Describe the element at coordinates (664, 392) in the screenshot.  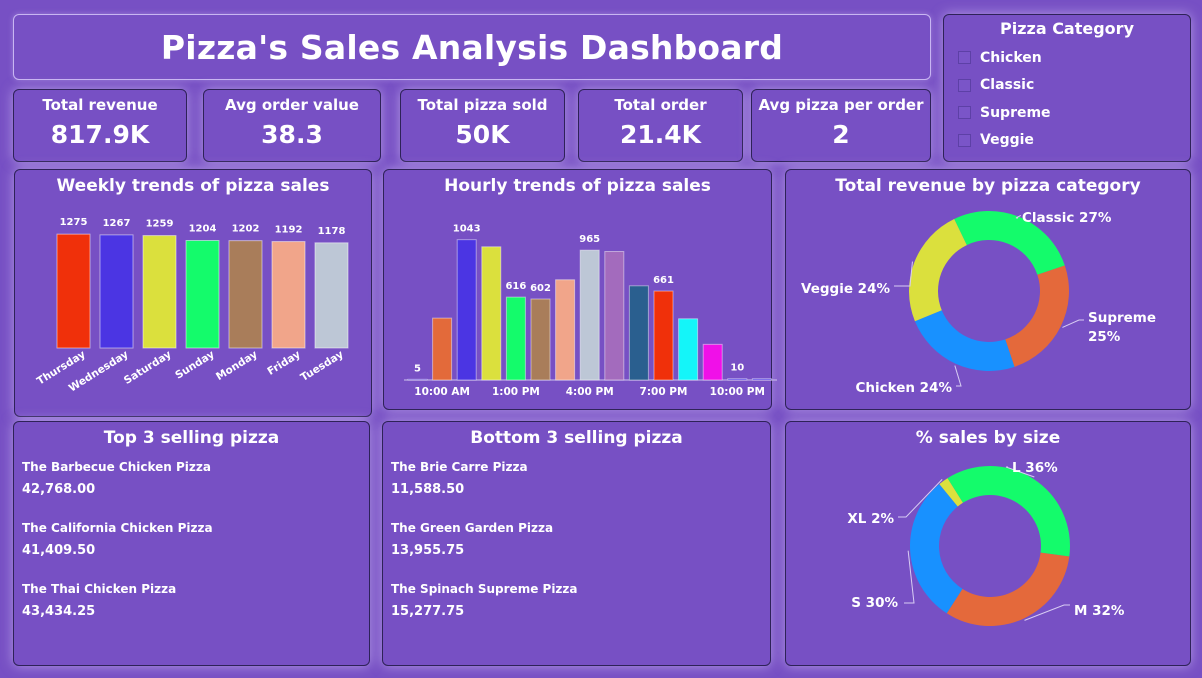
I see `x-tick-label: 7:00 PM` at that location.